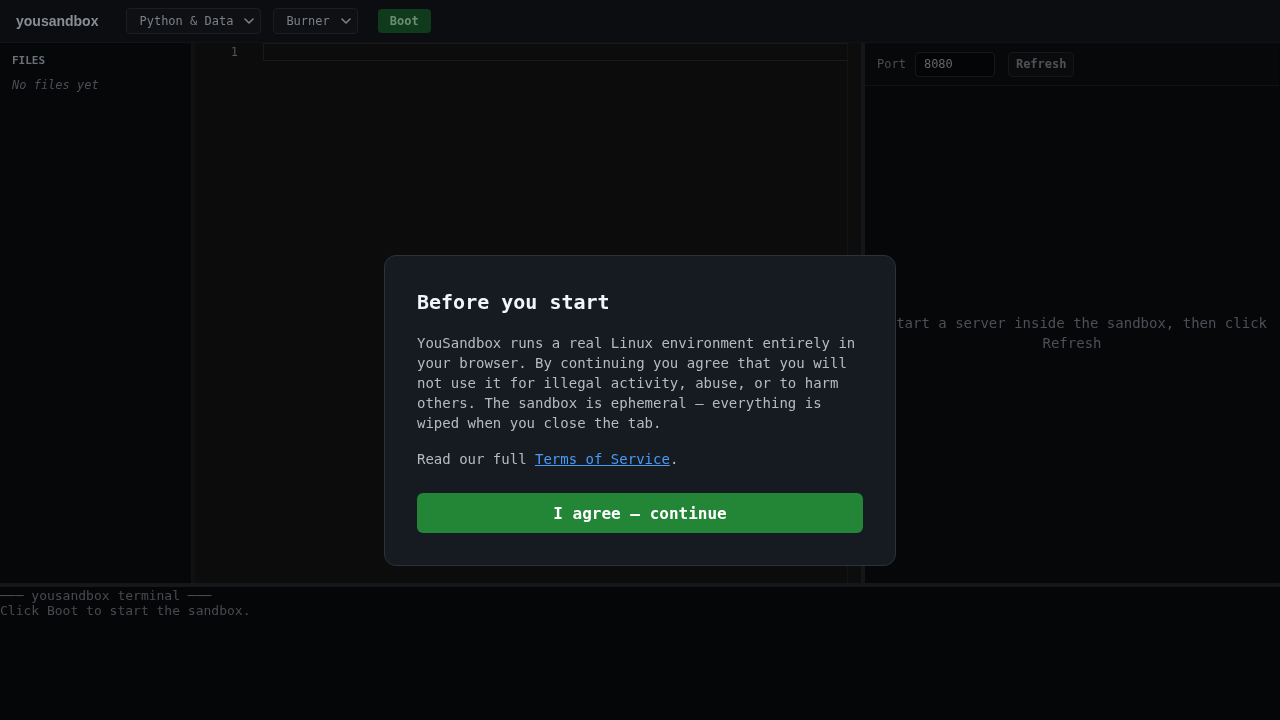  I want to click on dialog-title: Before you start, so click(514, 302).